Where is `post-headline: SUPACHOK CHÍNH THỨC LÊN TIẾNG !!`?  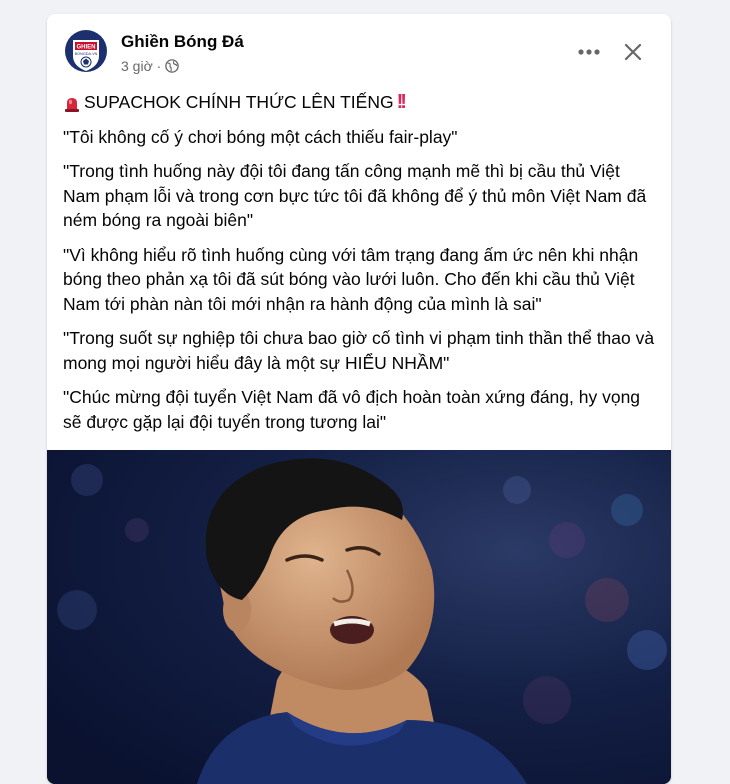
post-headline: SUPACHOK CHÍNH THỨC LÊN TIẾNG !! is located at coordinates (359, 102).